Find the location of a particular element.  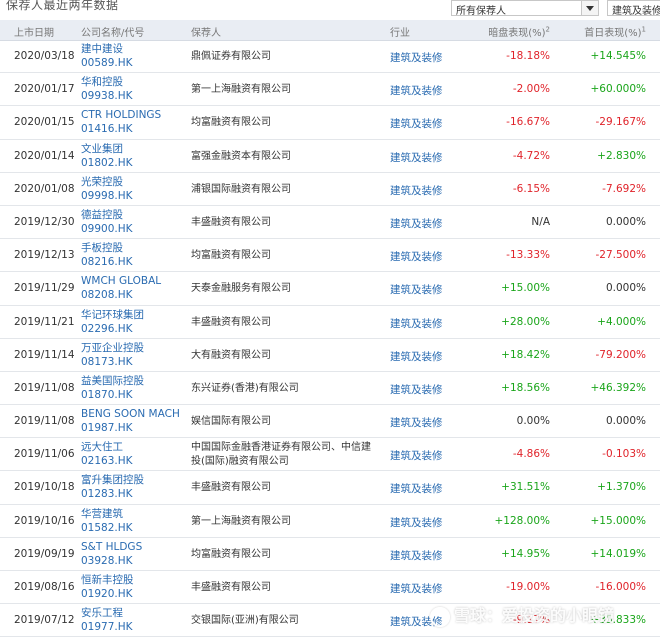

company-name-link: 恒新丰控股 is located at coordinates (107, 580).